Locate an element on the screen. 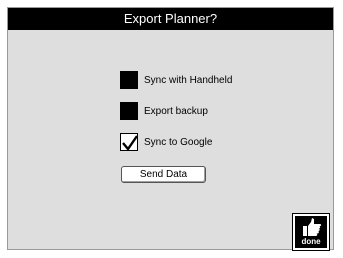  done-button: done is located at coordinates (311, 232).